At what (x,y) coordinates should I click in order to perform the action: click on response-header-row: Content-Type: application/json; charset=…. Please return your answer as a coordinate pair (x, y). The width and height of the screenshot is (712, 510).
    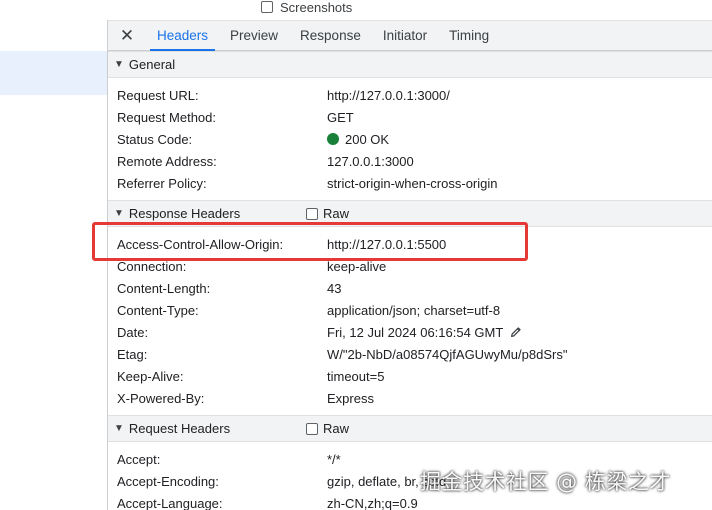
    Looking at the image, I should click on (410, 310).